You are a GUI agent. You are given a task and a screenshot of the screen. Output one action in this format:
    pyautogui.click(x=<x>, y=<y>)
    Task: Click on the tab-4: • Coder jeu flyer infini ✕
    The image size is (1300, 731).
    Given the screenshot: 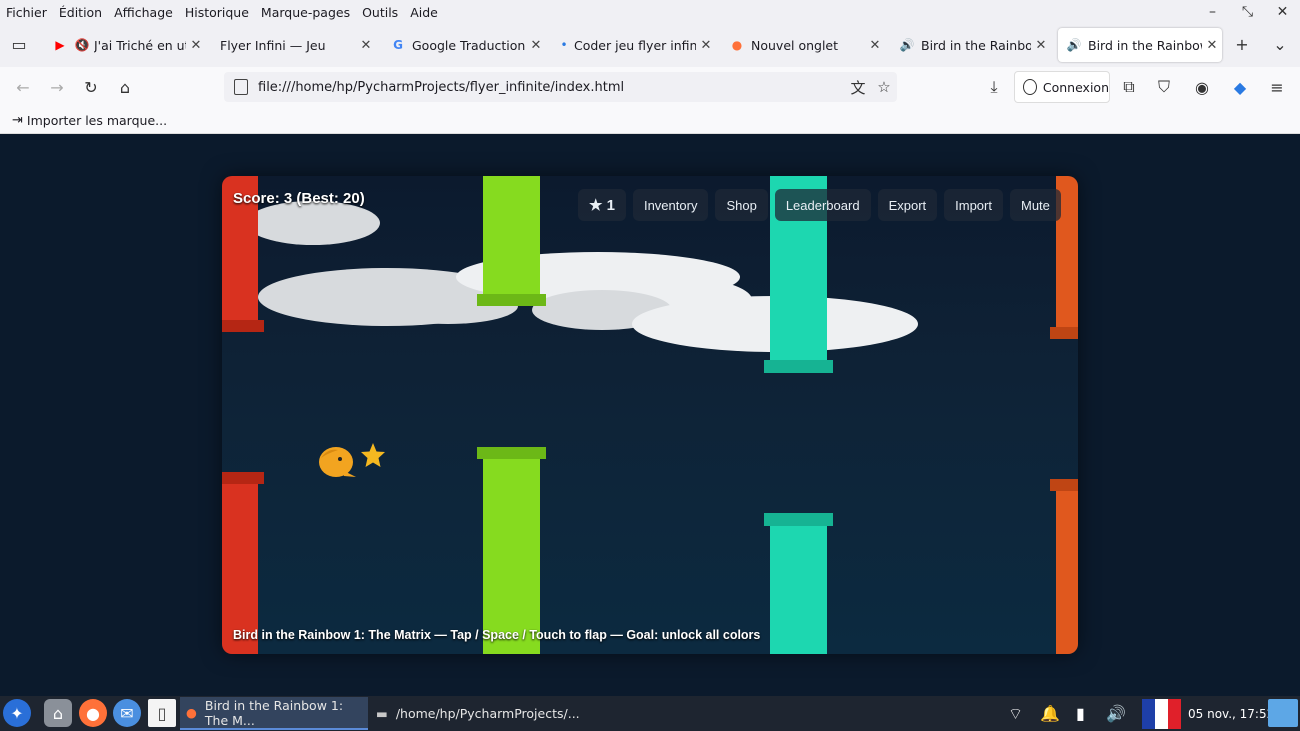 What is the action you would take?
    pyautogui.click(x=634, y=45)
    